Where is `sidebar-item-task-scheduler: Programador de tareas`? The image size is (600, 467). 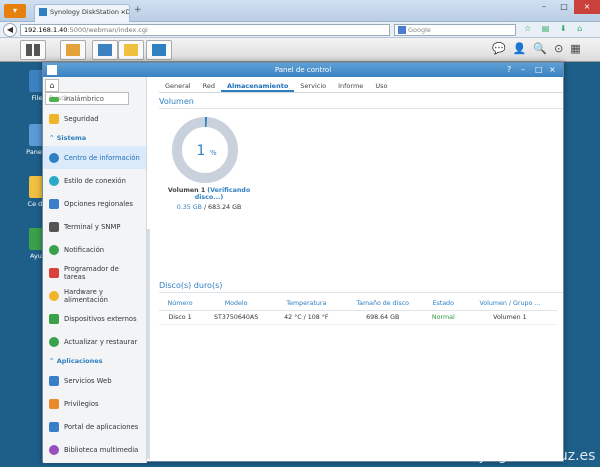 sidebar-item-task-scheduler: Programador de tareas is located at coordinates (94, 272).